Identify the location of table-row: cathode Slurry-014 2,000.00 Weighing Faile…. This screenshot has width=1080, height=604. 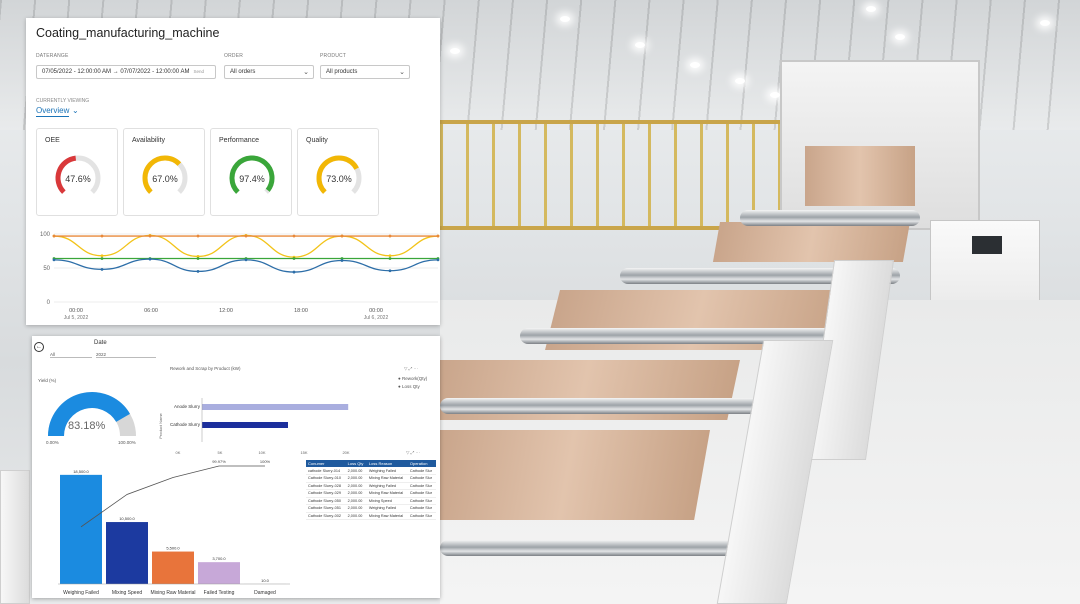
(371, 471).